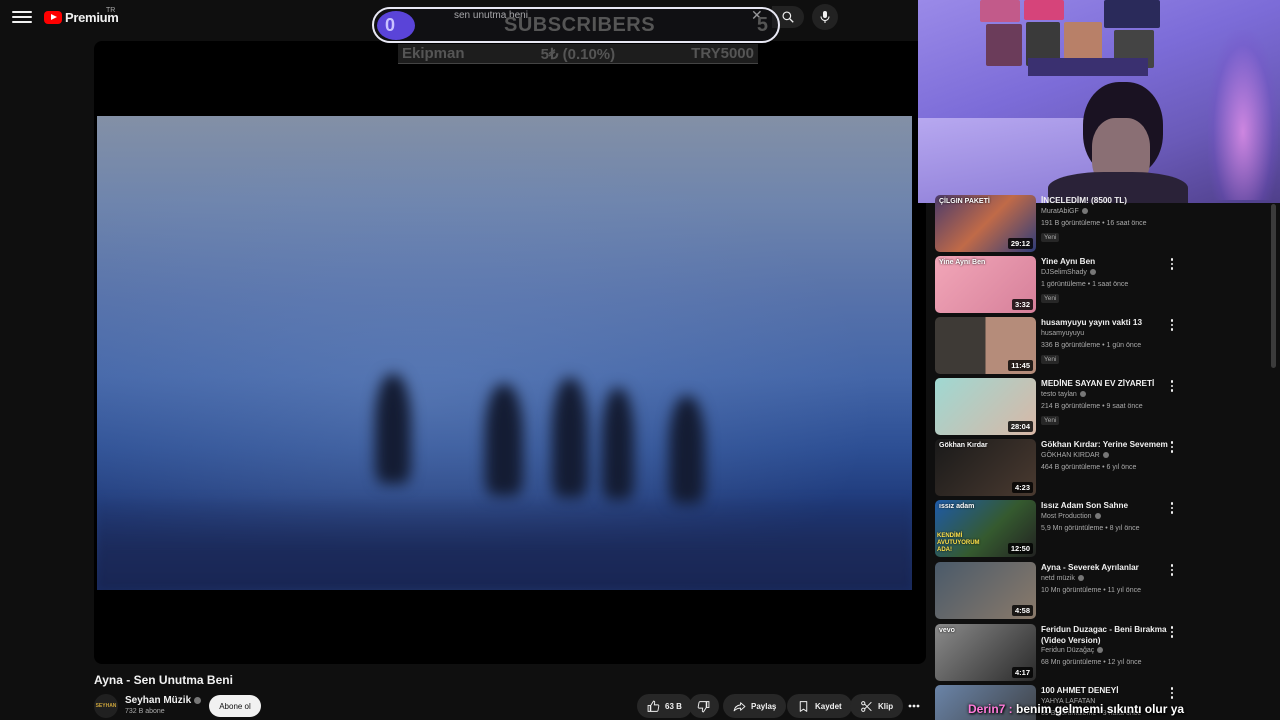 This screenshot has height=720, width=1280. I want to click on subscriber-progress-indicator, so click(396, 25).